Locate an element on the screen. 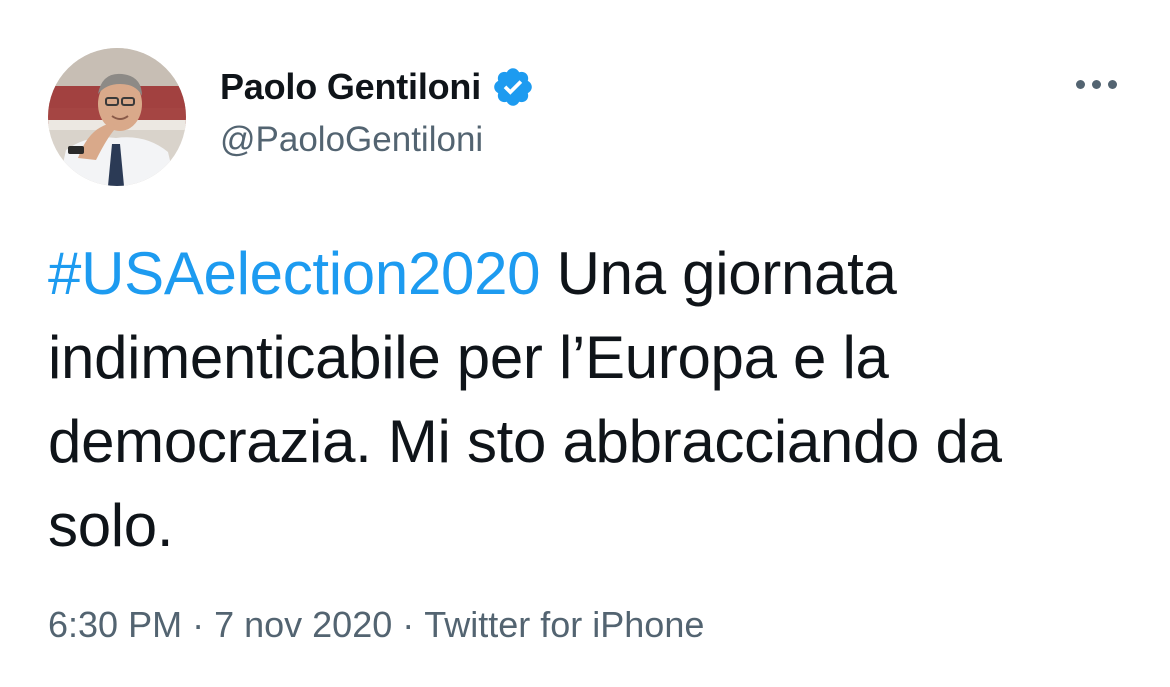  author-name-row: Paolo Gentiloni is located at coordinates (377, 87).